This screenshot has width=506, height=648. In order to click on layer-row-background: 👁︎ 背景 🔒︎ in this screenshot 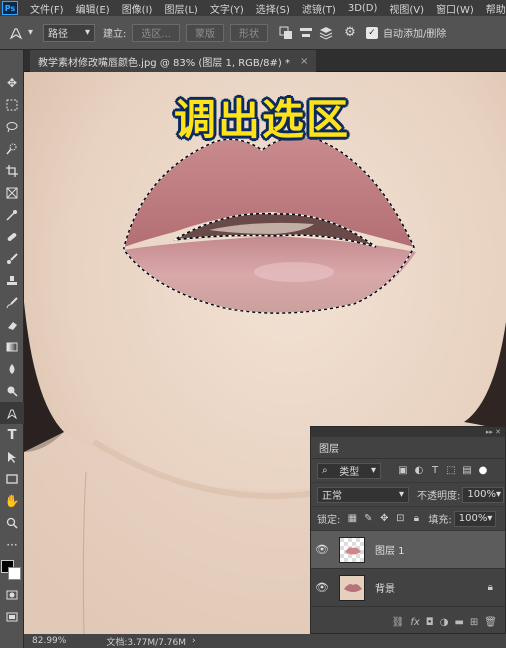, I will do `click(408, 588)`.